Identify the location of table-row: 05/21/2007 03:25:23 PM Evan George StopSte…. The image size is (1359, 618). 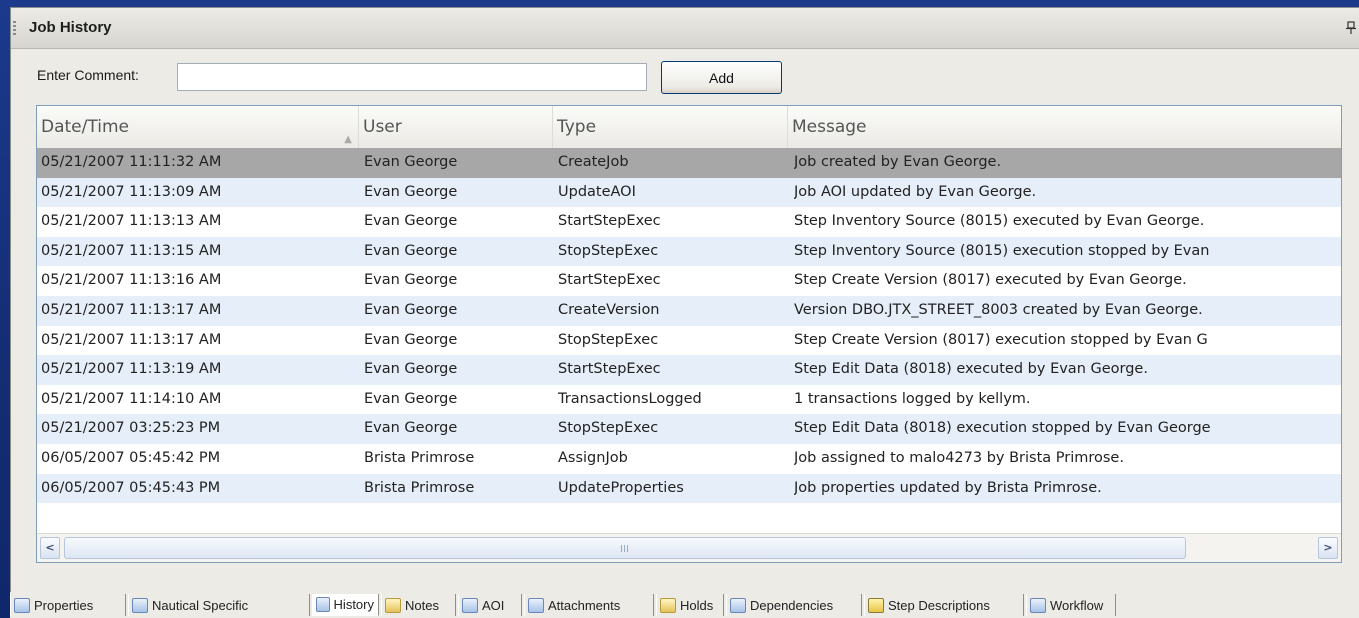
(689, 429).